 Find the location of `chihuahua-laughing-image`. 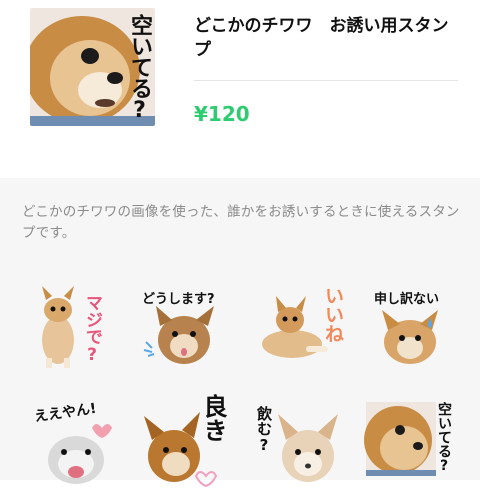

chihuahua-laughing-image is located at coordinates (80, 454).